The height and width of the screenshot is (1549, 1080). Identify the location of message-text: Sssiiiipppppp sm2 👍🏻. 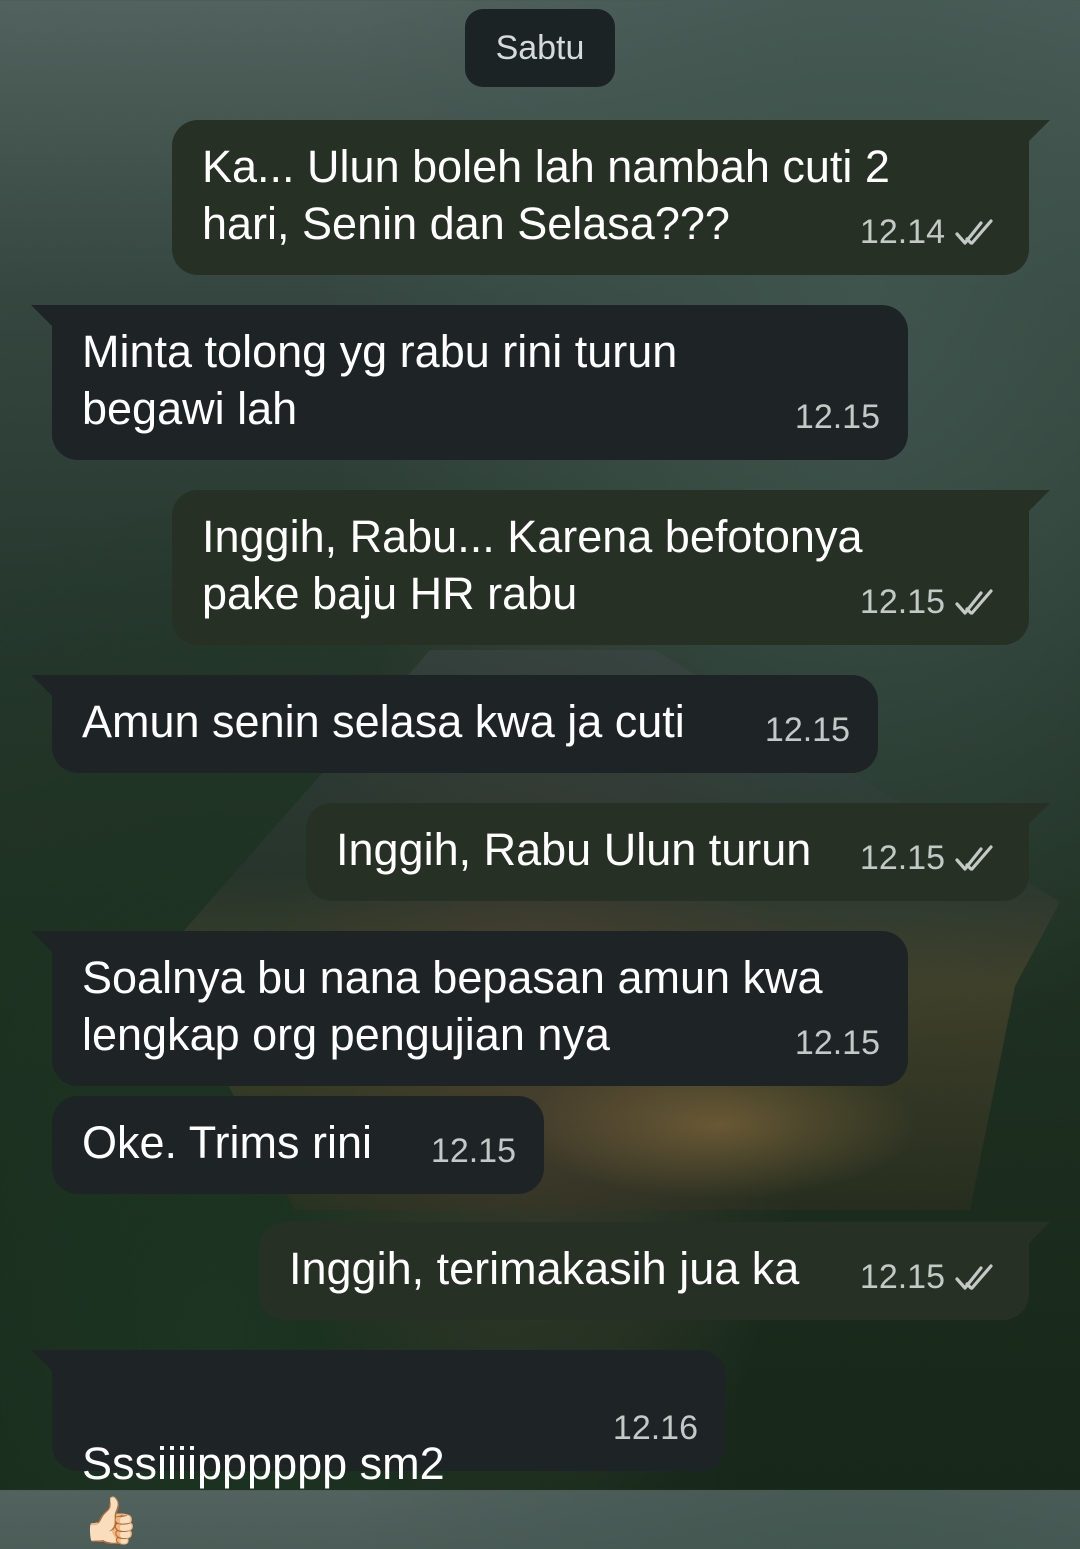
(263, 1463).